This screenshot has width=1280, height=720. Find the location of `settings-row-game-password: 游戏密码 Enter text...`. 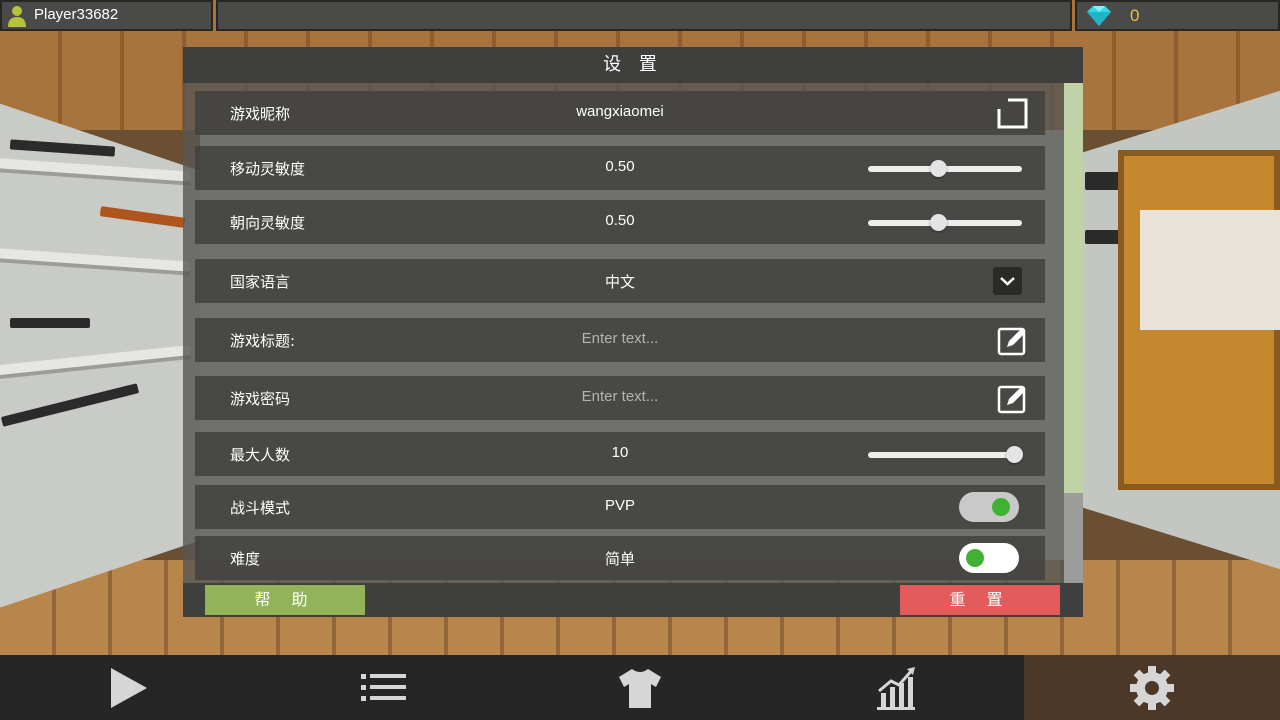

settings-row-game-password: 游戏密码 Enter text... is located at coordinates (620, 398).